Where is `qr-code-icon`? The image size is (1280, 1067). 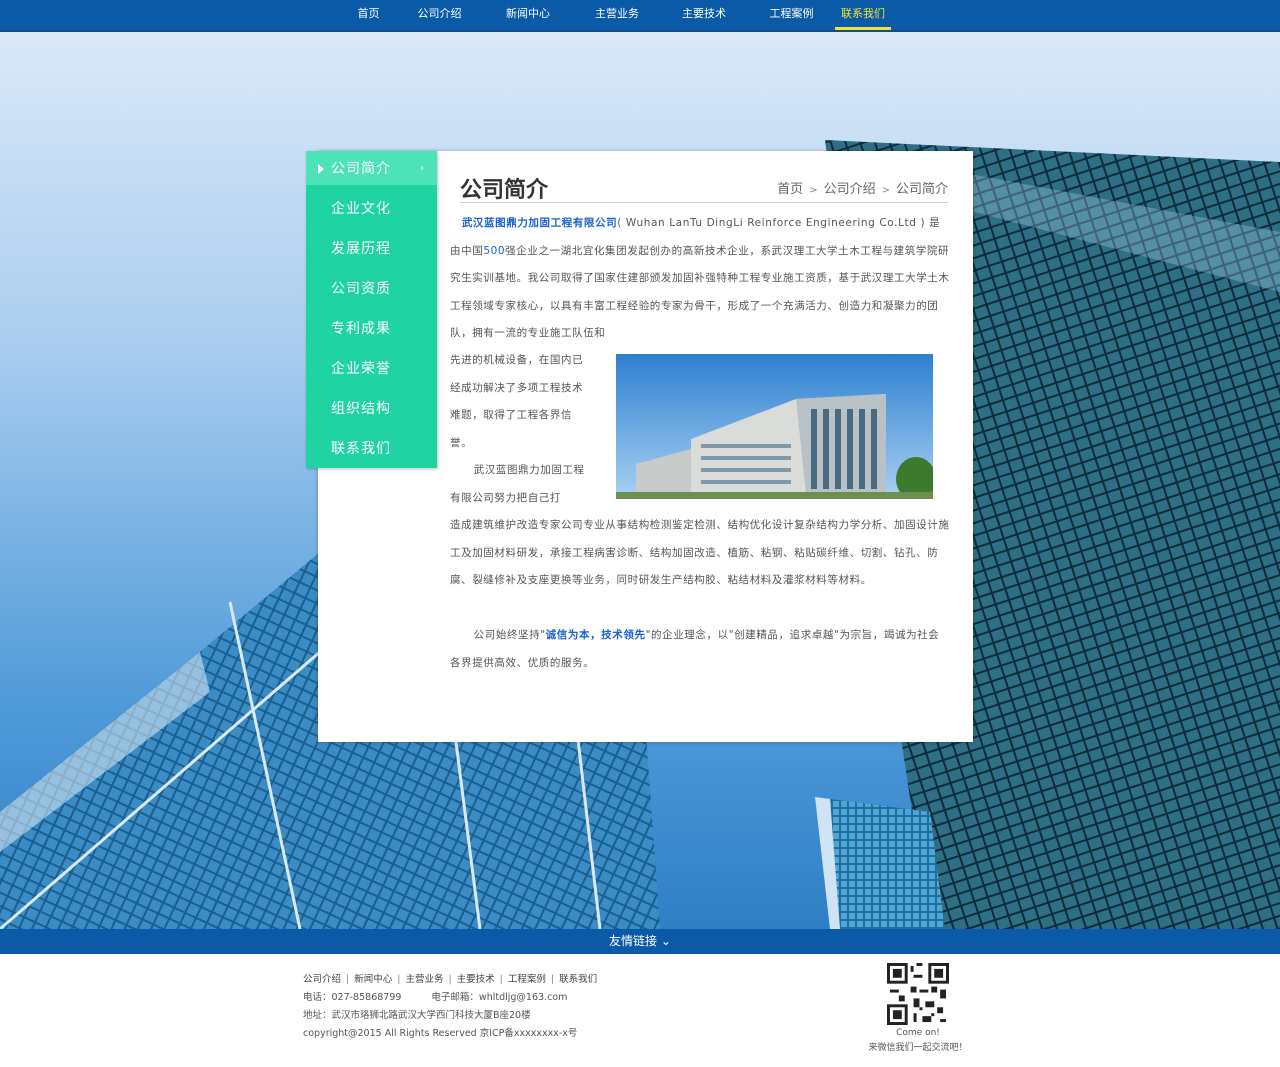
qr-code-icon is located at coordinates (918, 994).